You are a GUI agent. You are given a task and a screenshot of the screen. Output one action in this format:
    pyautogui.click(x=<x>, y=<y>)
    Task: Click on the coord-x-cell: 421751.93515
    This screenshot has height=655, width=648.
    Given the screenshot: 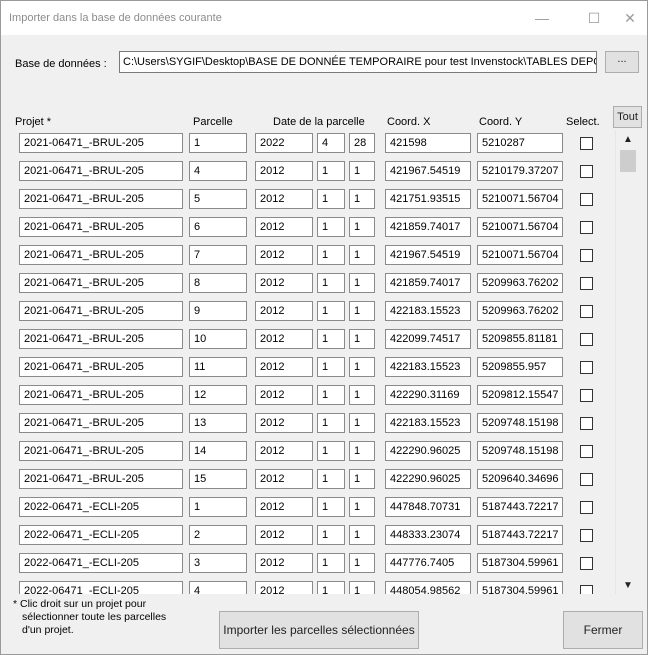 What is the action you would take?
    pyautogui.click(x=428, y=199)
    